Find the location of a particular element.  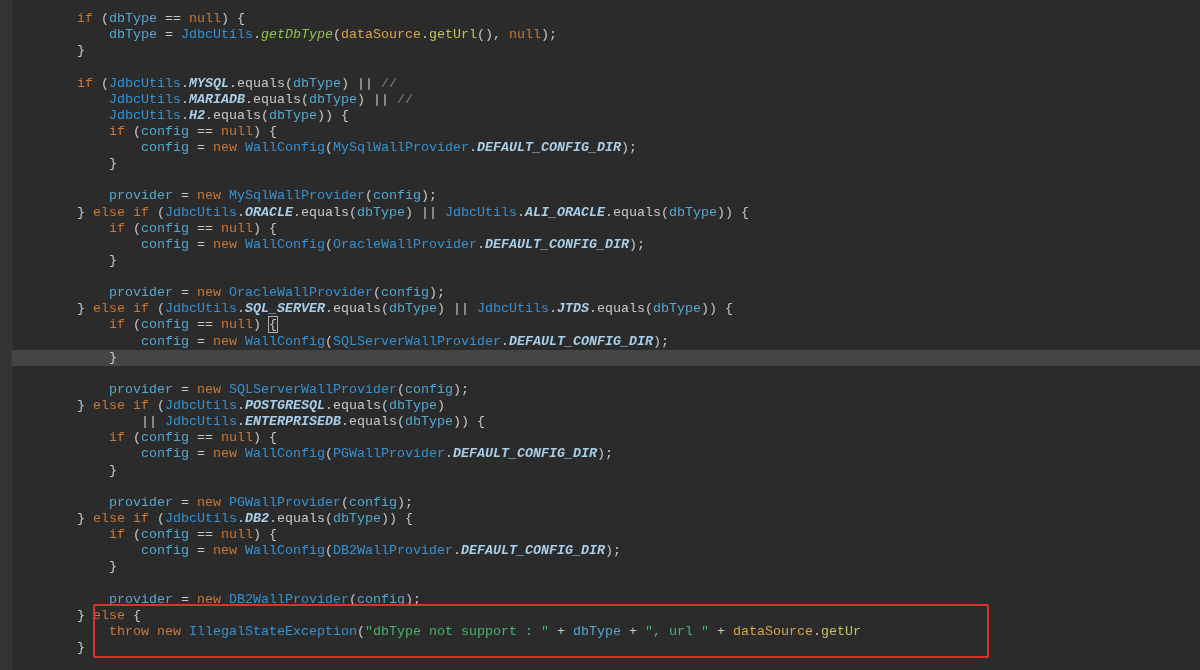

code-string: "dbType not support : " is located at coordinates (456, 631).